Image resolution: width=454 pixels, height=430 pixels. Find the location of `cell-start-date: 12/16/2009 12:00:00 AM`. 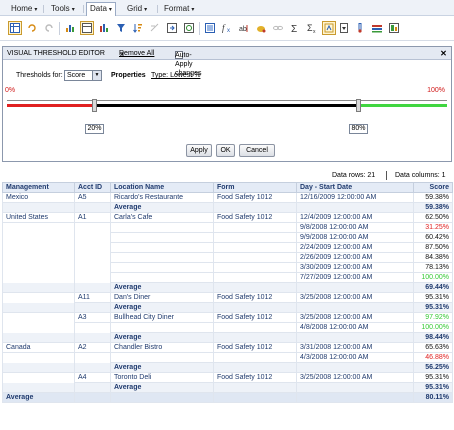

cell-start-date: 12/16/2009 12:00:00 AM is located at coordinates (355, 197).